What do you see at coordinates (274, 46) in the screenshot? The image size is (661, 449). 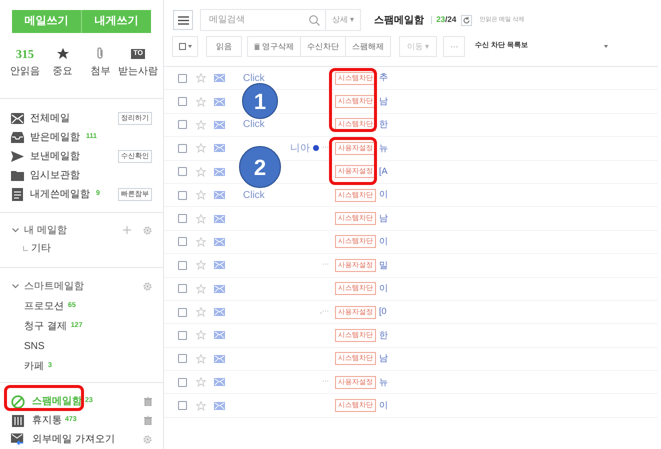 I see `toolbar-button: 영구삭제` at bounding box center [274, 46].